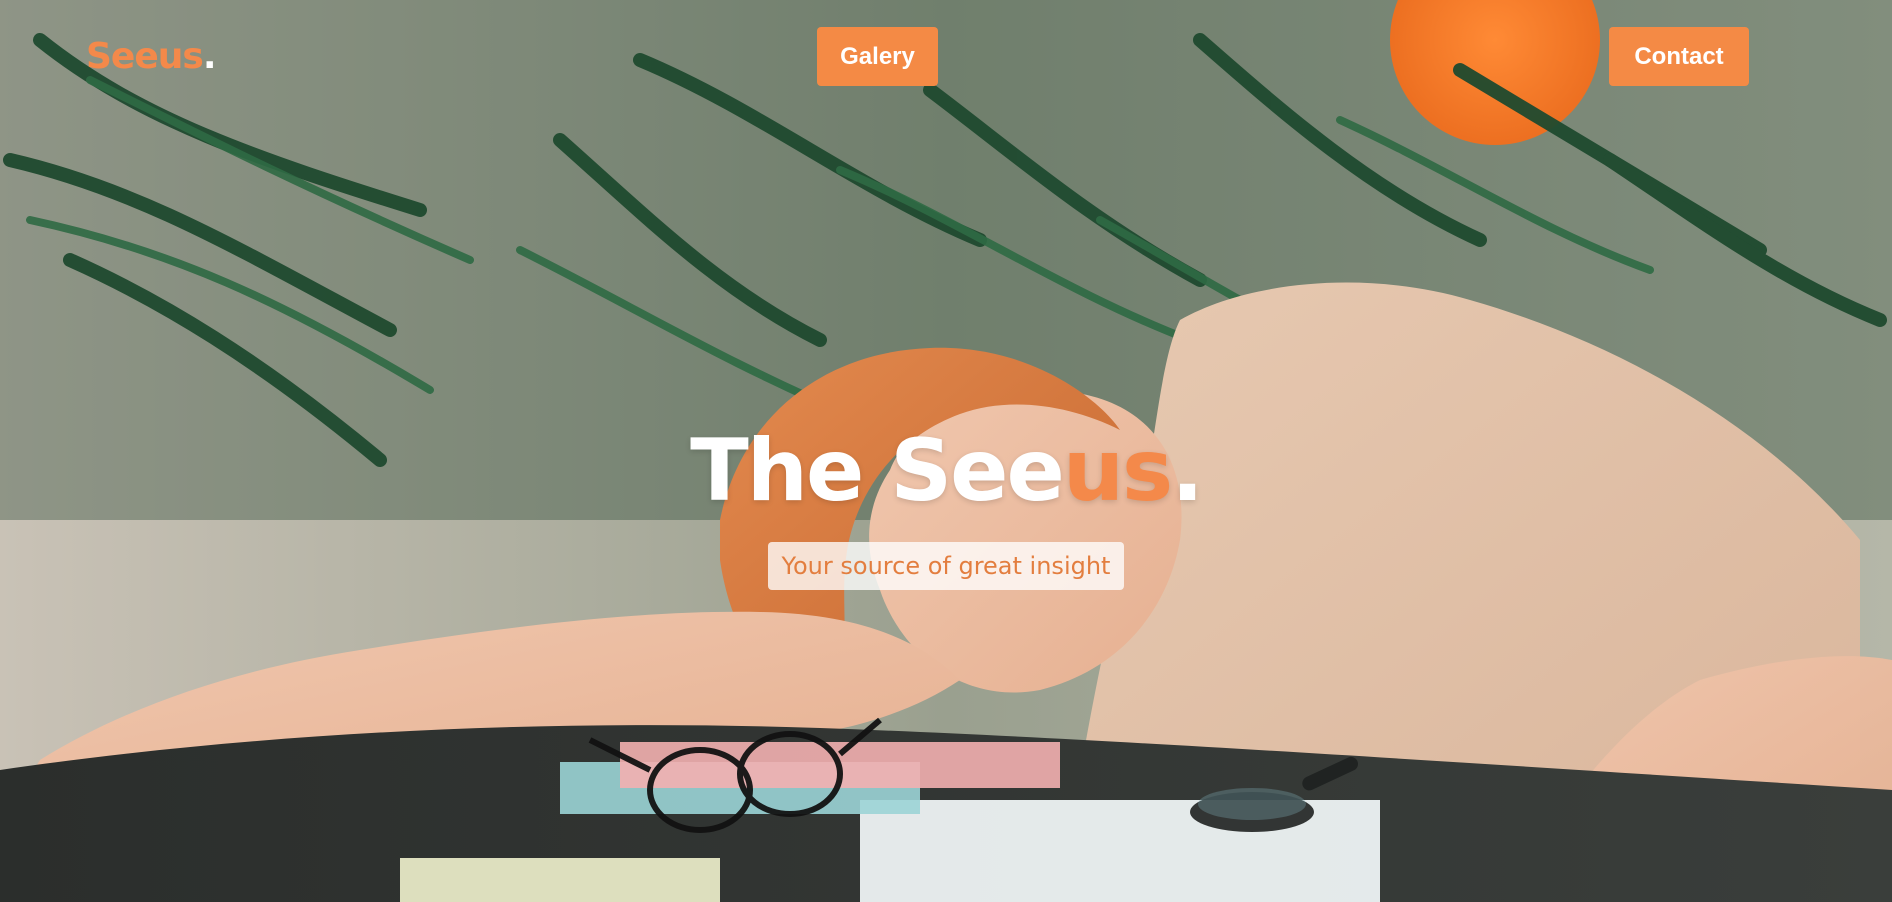 This screenshot has height=902, width=1892. Describe the element at coordinates (145, 56) in the screenshot. I see `logo-prefix: Seeus` at that location.